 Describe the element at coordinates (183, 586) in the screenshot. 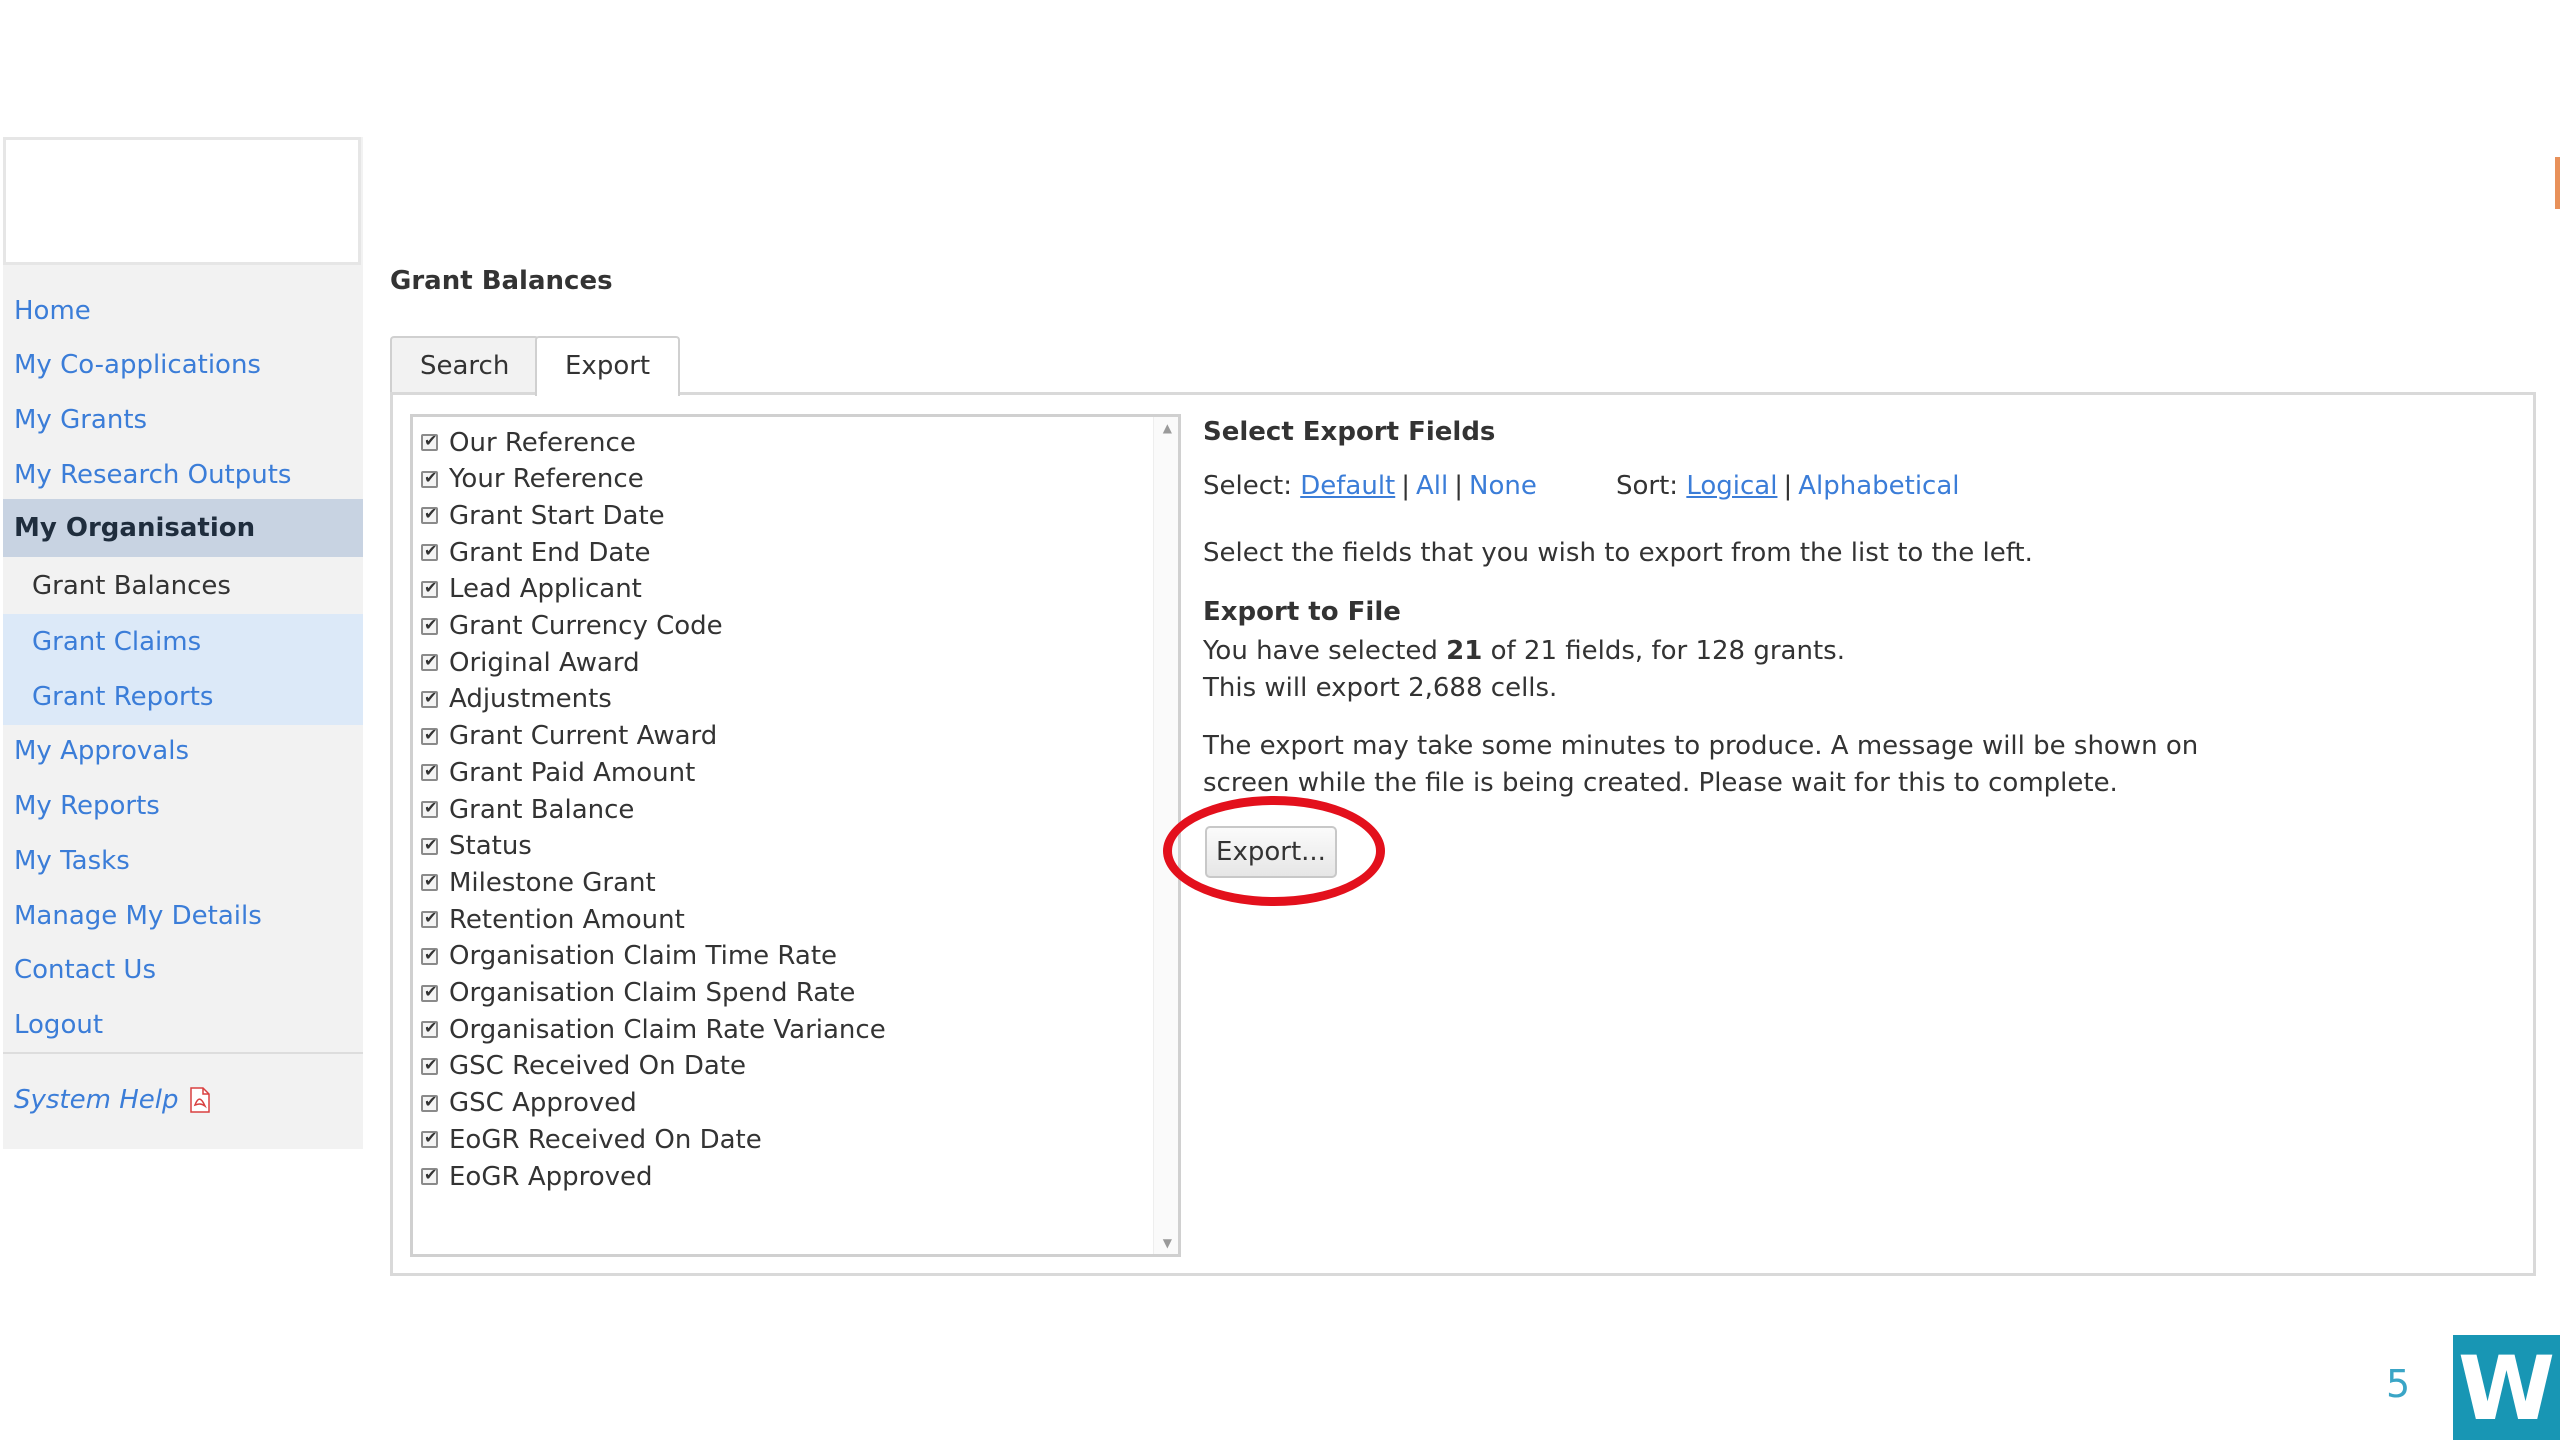

I see `sidebar-item-grant-balances: Grant Balances` at that location.